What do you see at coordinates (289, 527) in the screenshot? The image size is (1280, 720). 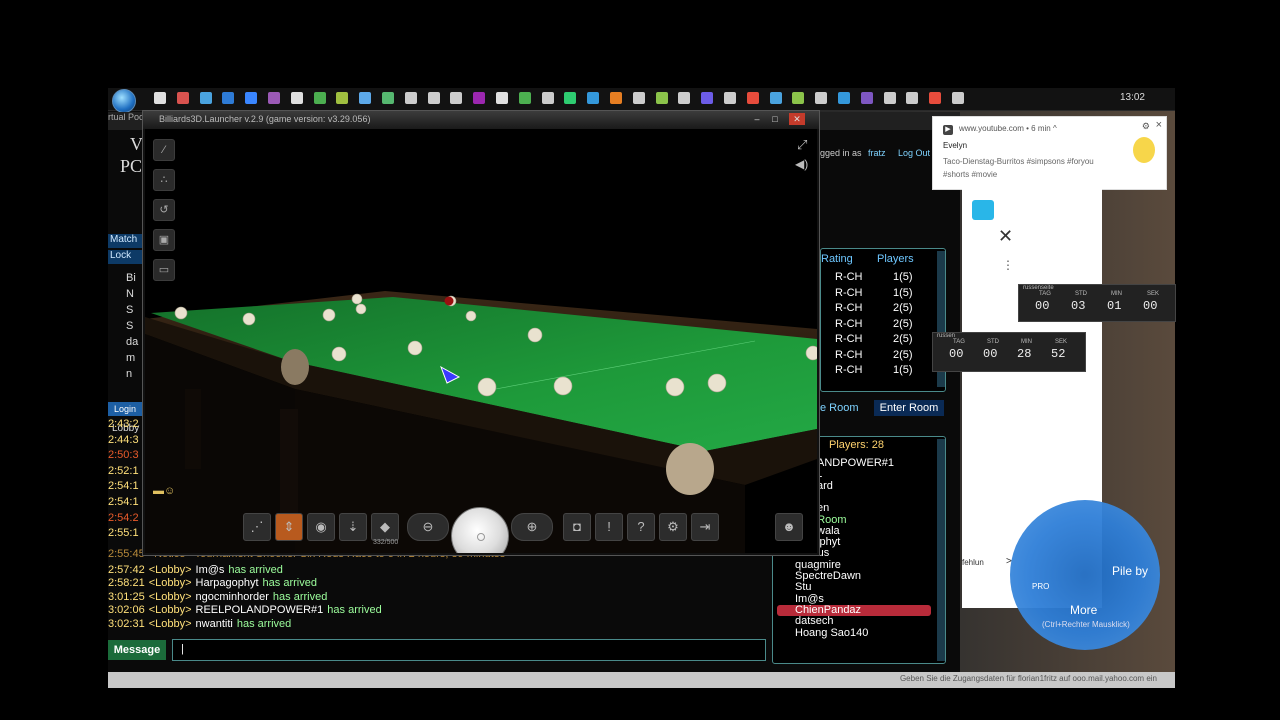 I see `cue-height-icon: ⇕` at bounding box center [289, 527].